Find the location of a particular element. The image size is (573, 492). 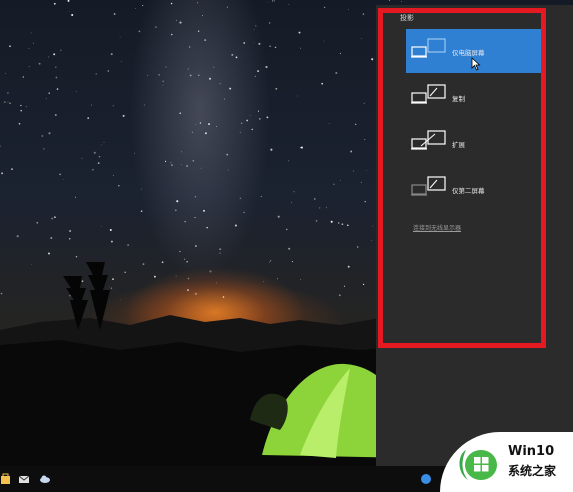

watermark-title: Win10 is located at coordinates (531, 451).